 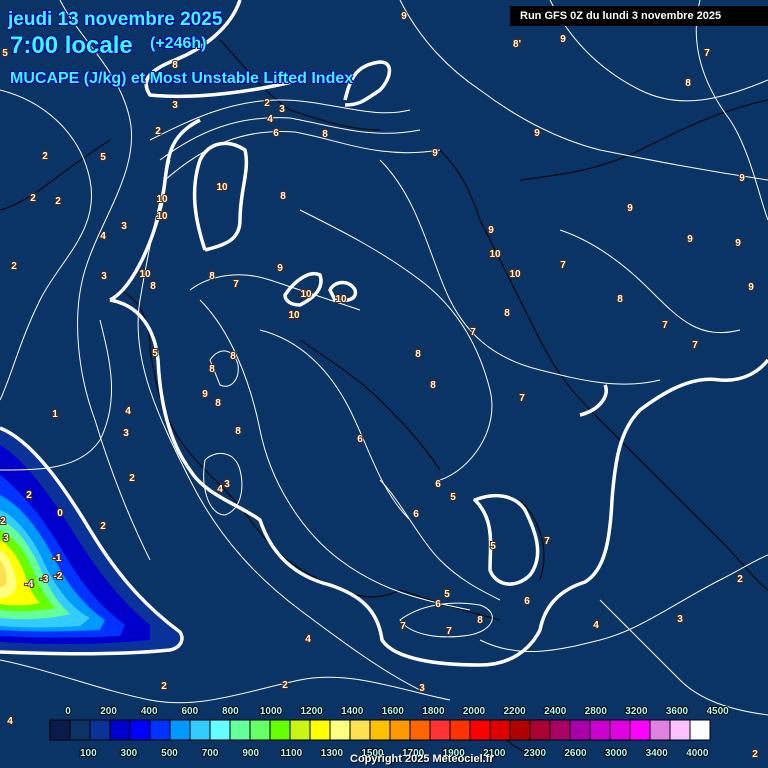 I want to click on contour-value-label: 8', so click(x=517, y=44).